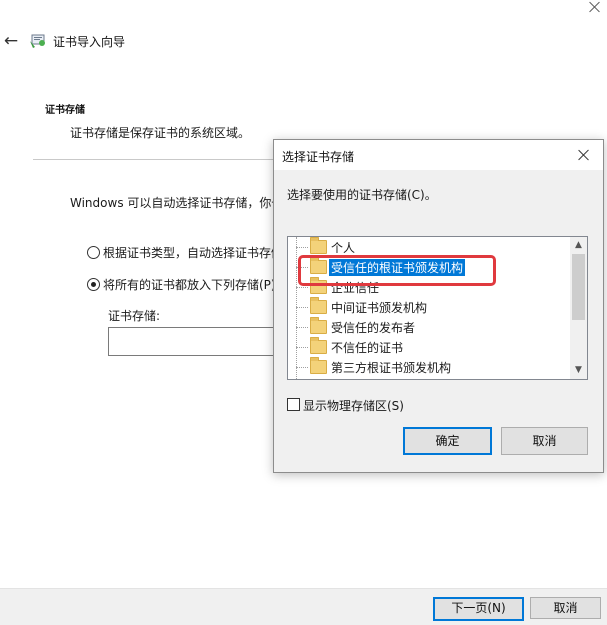  I want to click on store-field, so click(194, 341).